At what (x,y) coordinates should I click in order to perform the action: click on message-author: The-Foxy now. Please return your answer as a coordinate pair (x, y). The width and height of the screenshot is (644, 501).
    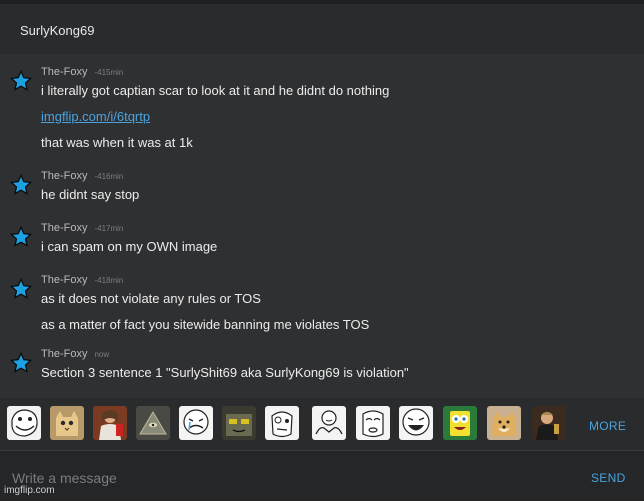
    Looking at the image, I should click on (75, 354).